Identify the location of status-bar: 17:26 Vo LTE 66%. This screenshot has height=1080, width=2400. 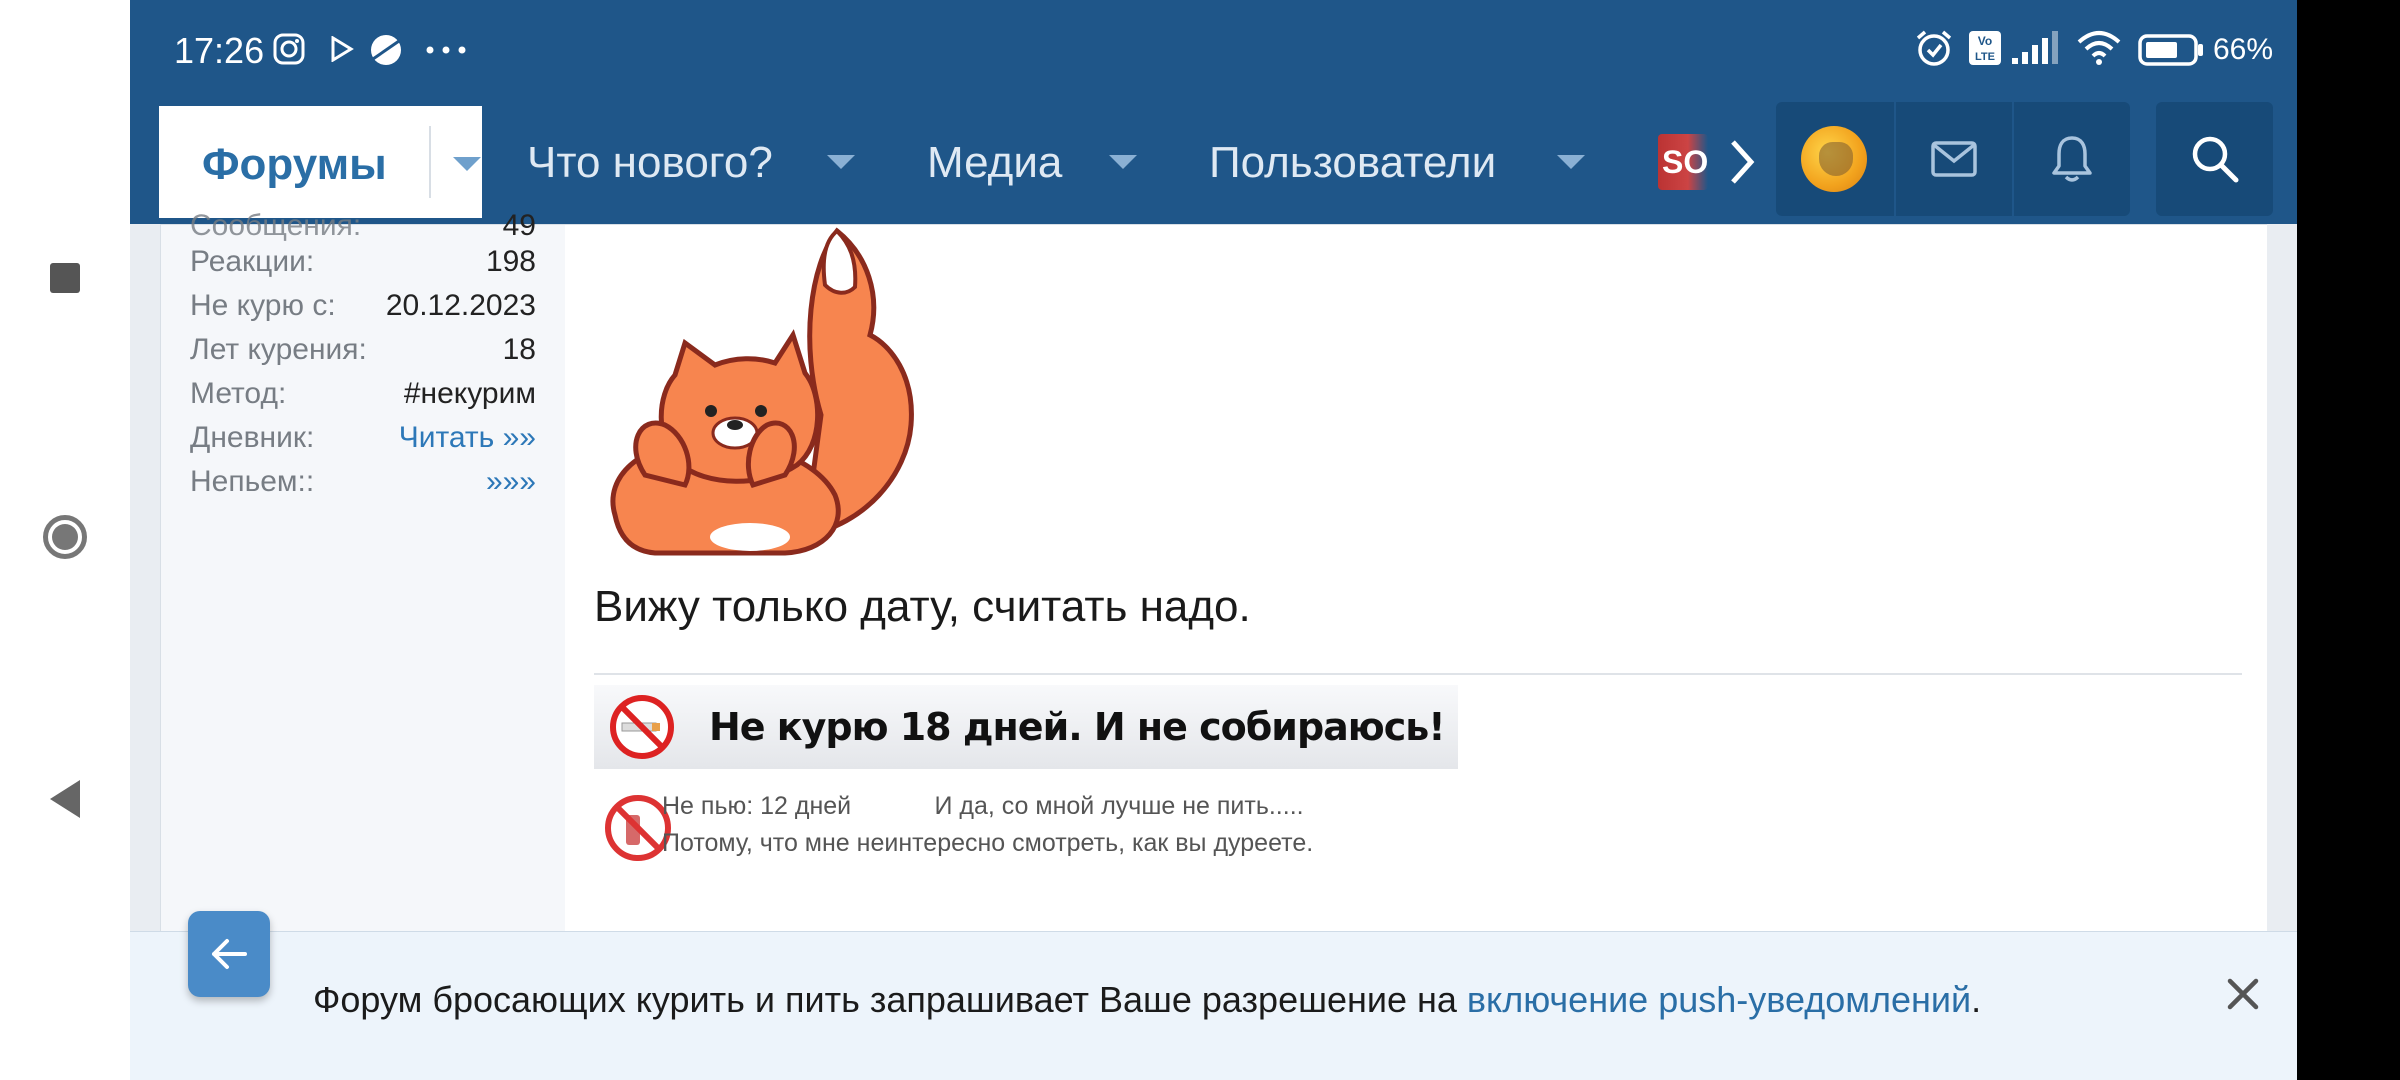
(1213, 50).